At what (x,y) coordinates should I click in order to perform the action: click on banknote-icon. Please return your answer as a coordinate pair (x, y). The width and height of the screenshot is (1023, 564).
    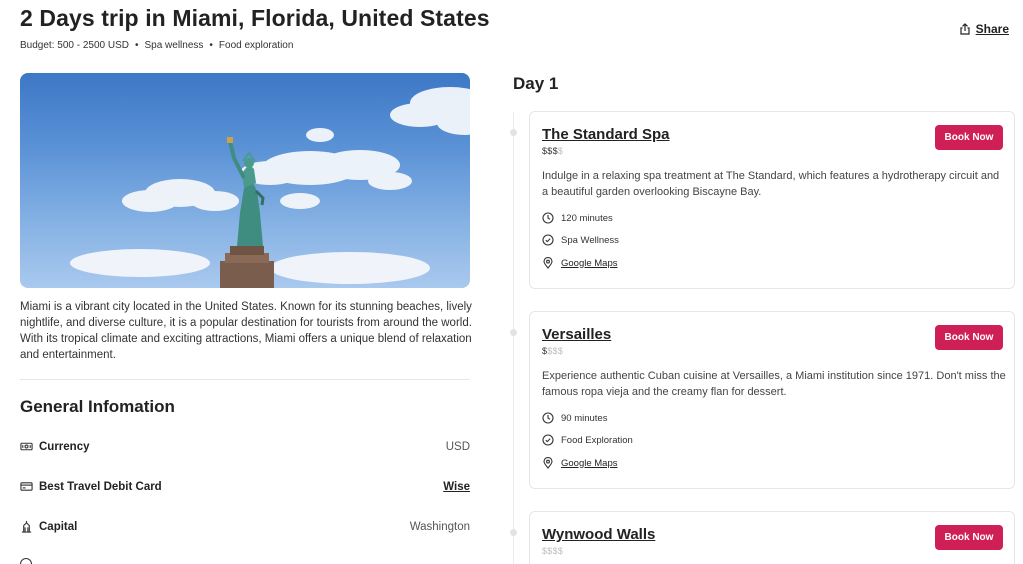
    Looking at the image, I should click on (26, 446).